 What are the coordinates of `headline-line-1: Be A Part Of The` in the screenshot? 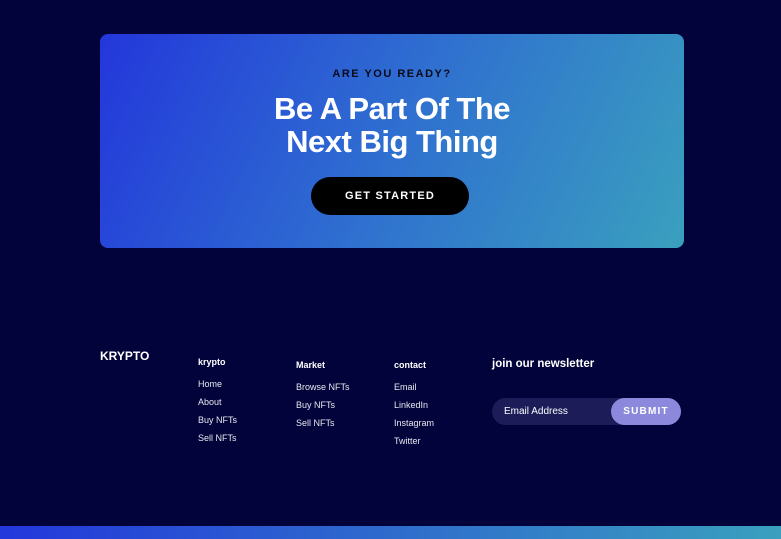 It's located at (392, 108).